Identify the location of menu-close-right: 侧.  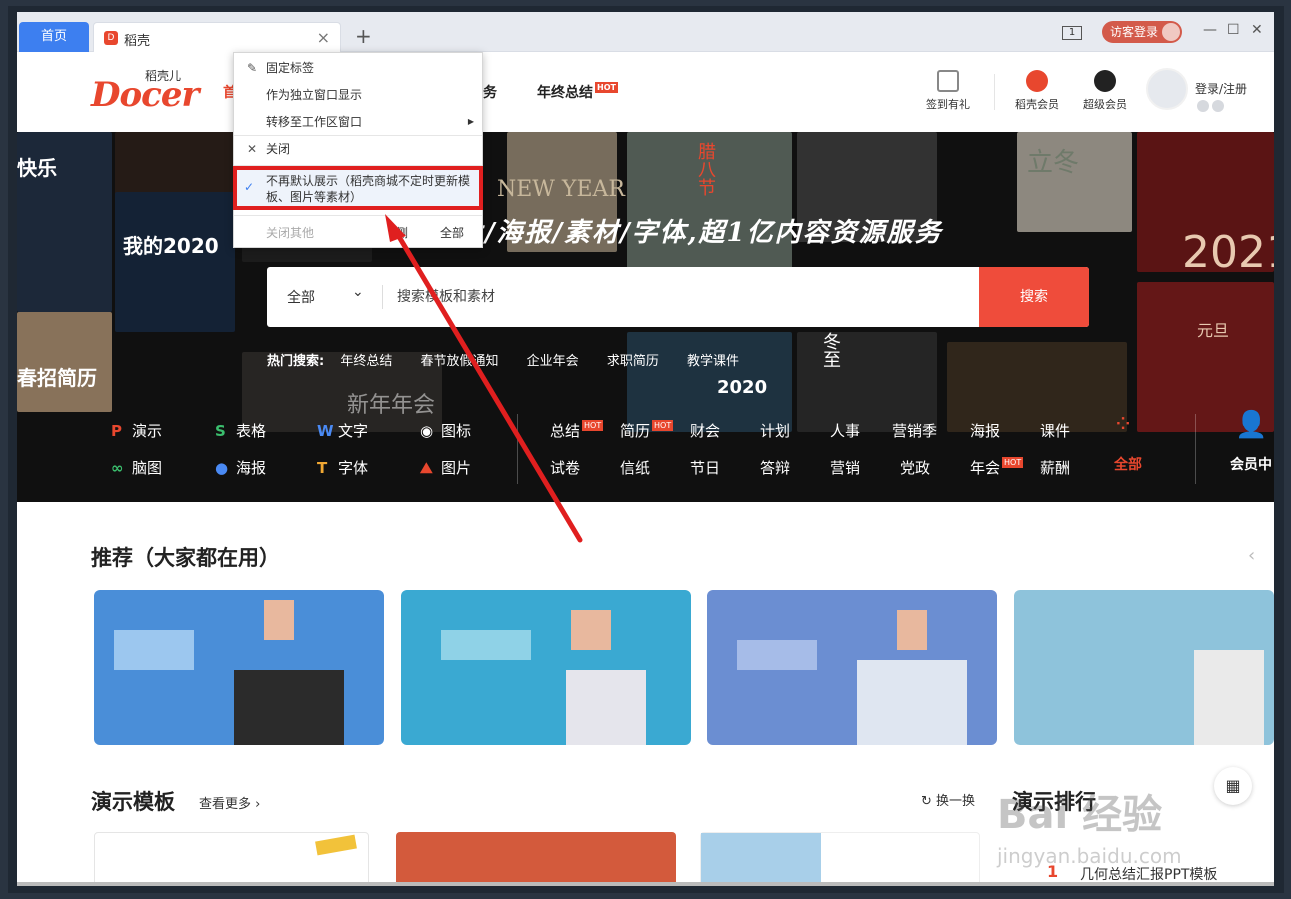
(402, 233).